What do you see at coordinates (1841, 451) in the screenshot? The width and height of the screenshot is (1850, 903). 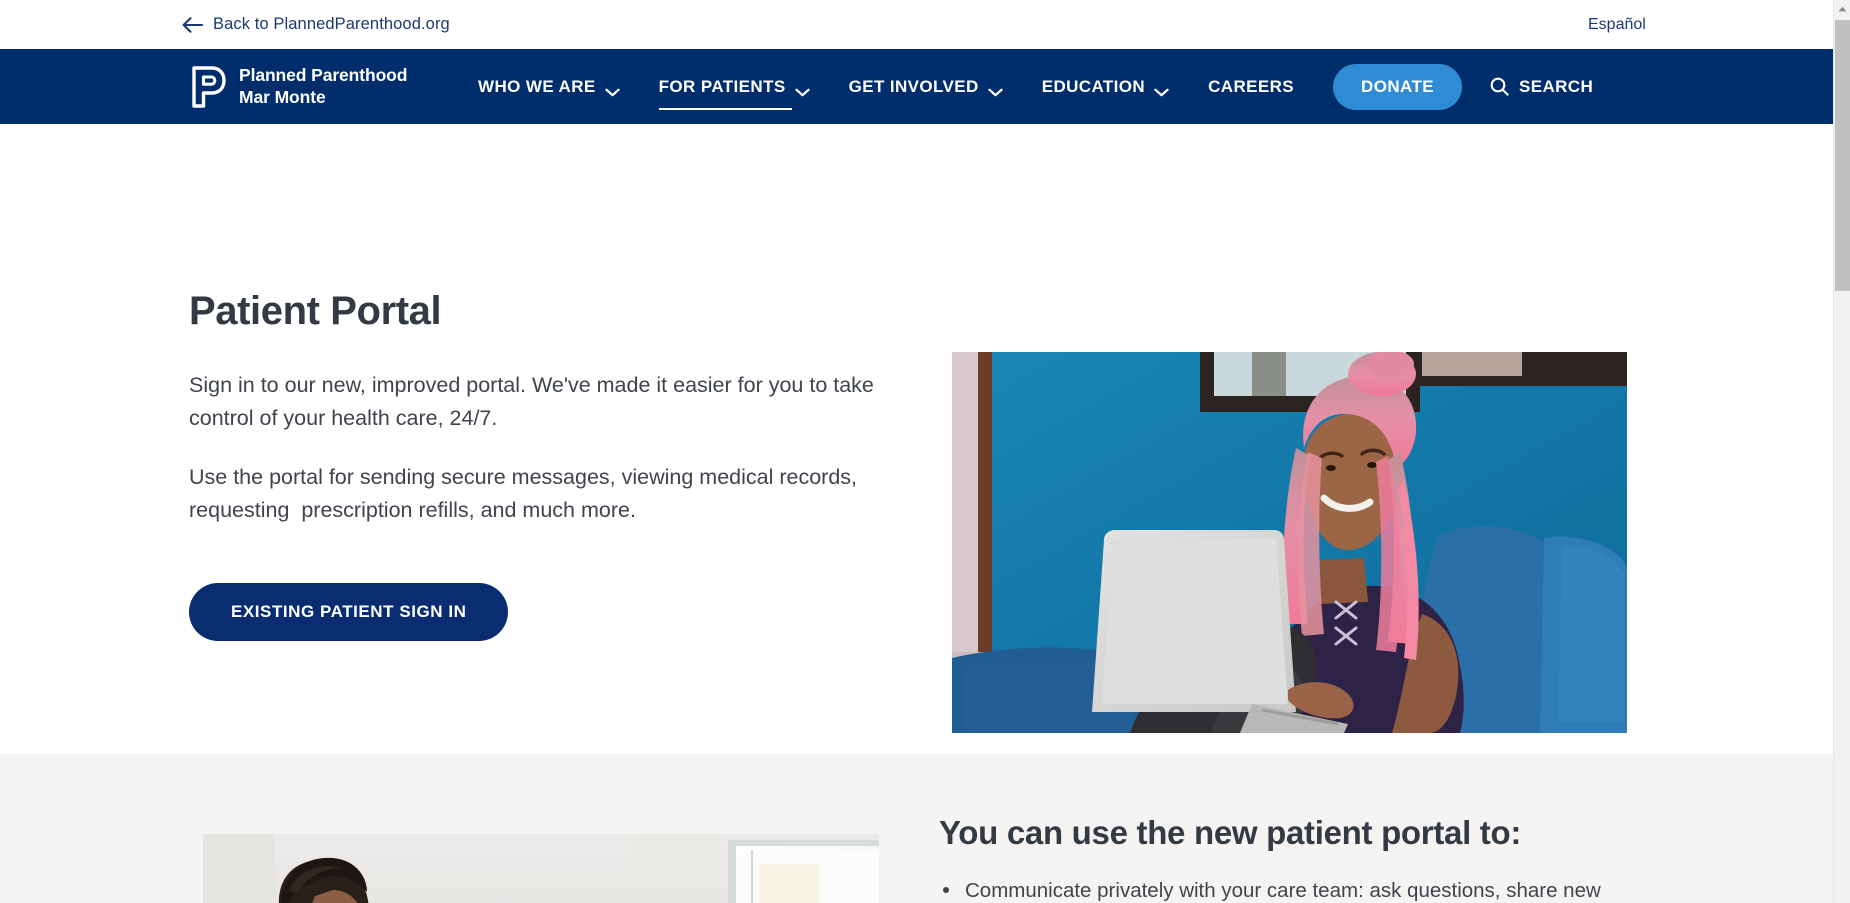 I see `page-scrollbar` at bounding box center [1841, 451].